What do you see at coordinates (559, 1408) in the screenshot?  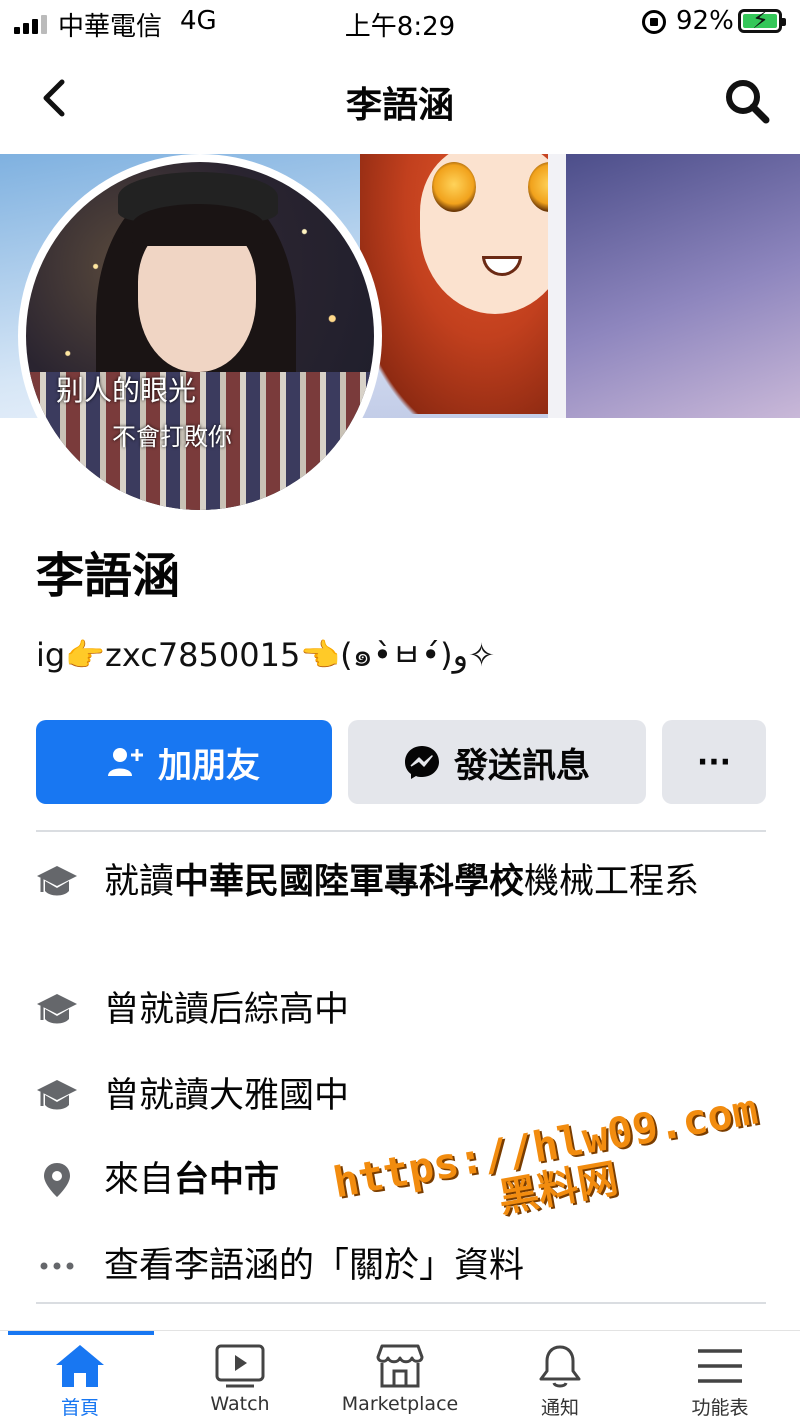 I see `tab-label: 通知` at bounding box center [559, 1408].